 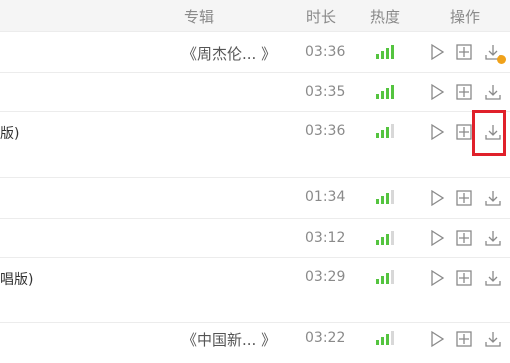 I want to click on header-album: 专辑, so click(x=199, y=17).